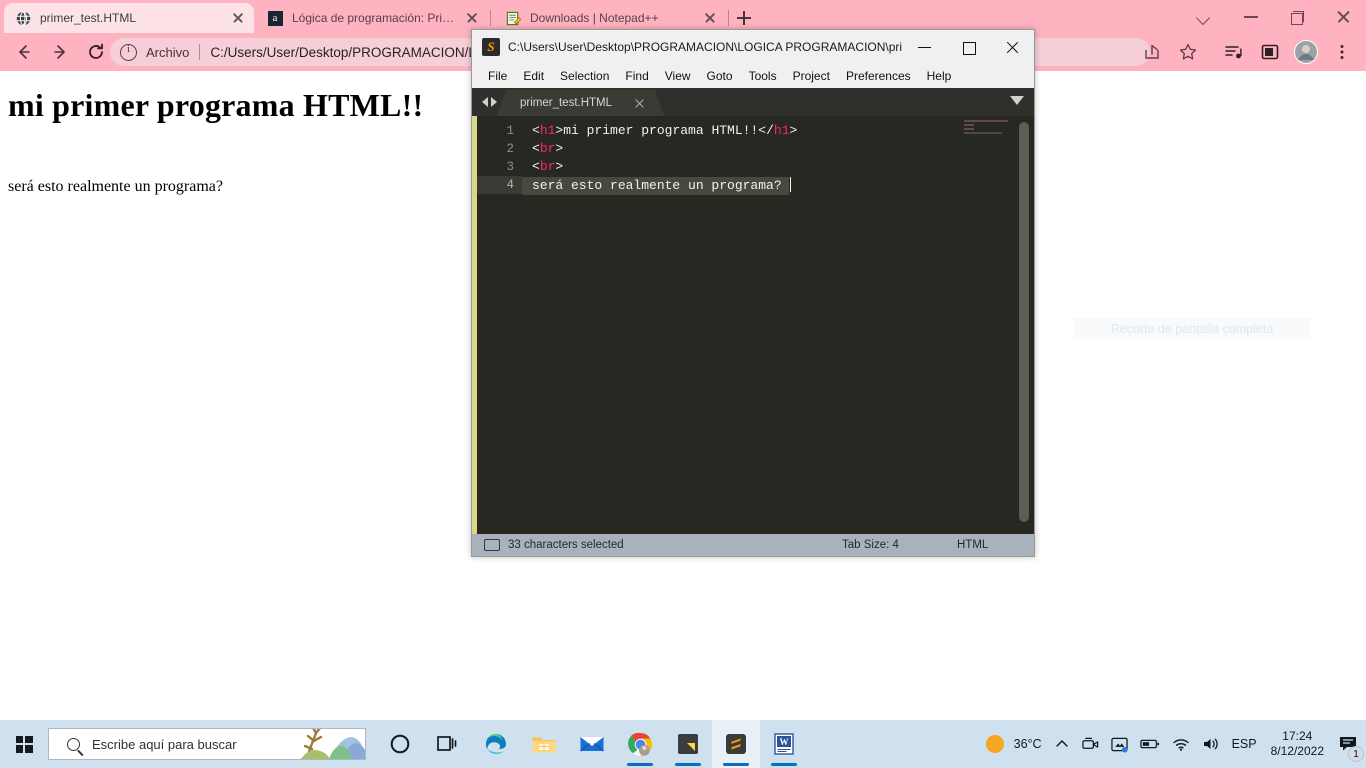 Image resolution: width=1366 pixels, height=768 pixels. Describe the element at coordinates (1188, 52) in the screenshot. I see `bookmark-star-icon` at that location.